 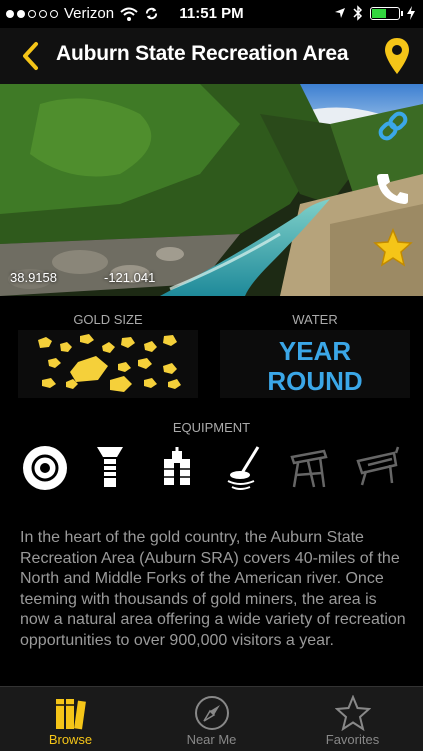 I want to click on navigation-bar: Auburn State Recreation Area, so click(x=211, y=56).